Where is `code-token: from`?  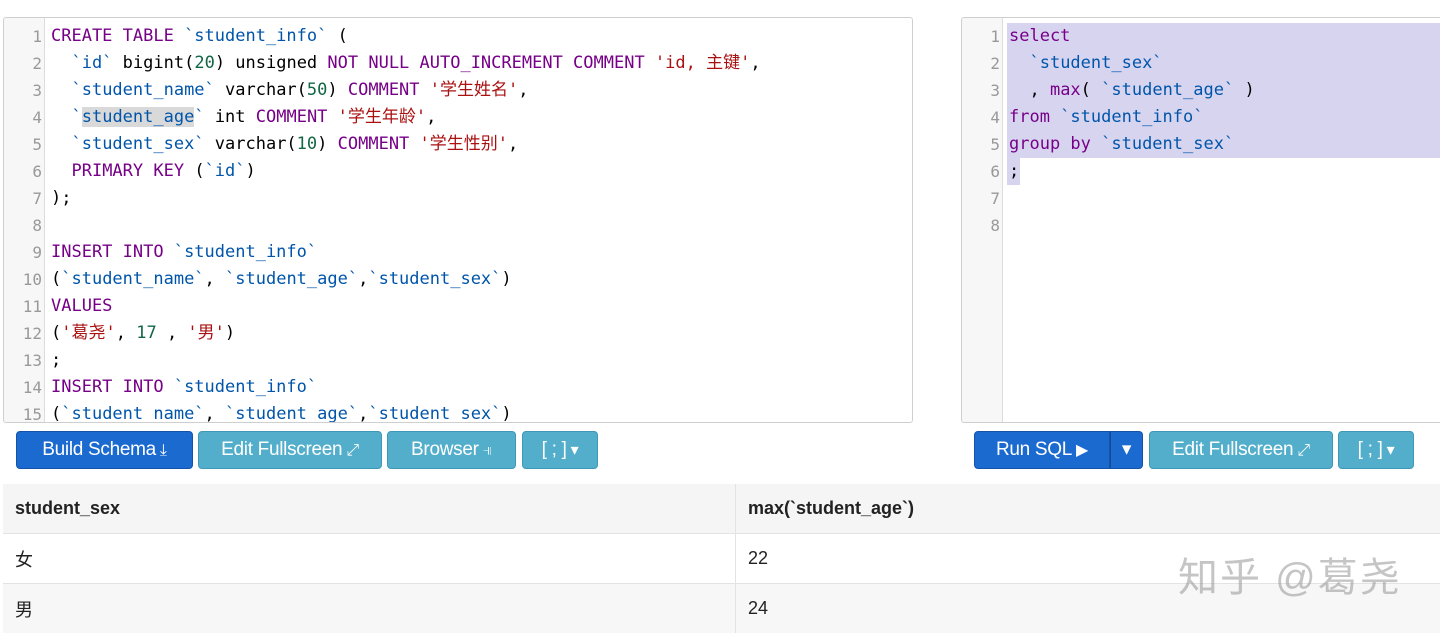 code-token: from is located at coordinates (1034, 117).